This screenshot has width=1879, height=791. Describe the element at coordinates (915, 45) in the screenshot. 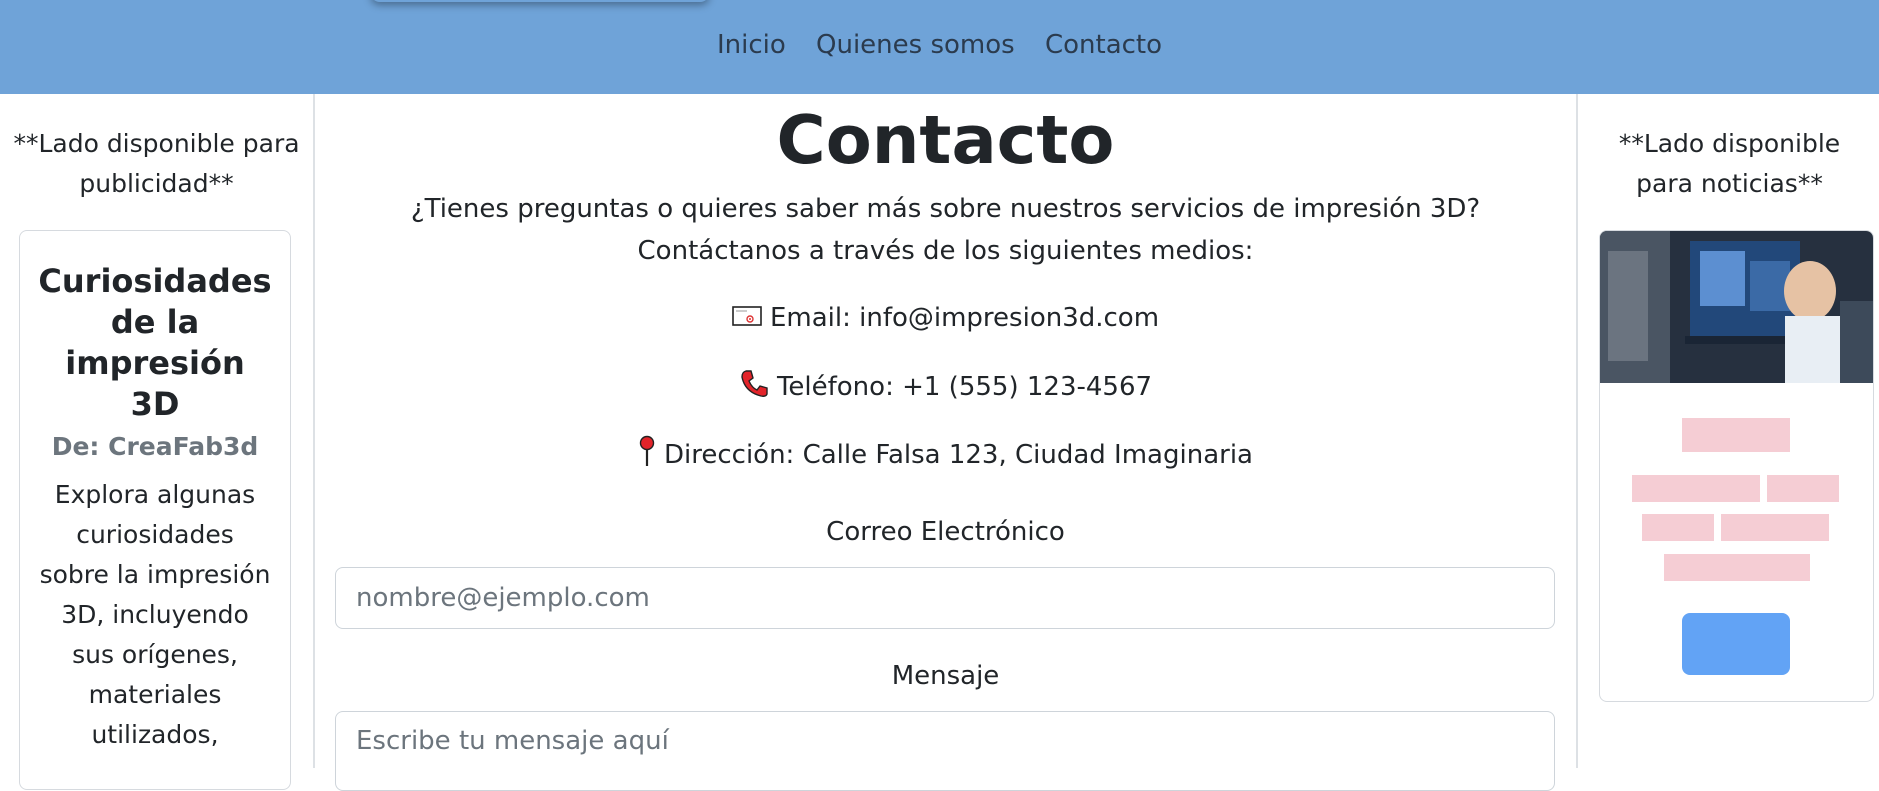

I see `nav-link-quienes-somos: Quienes somos` at that location.